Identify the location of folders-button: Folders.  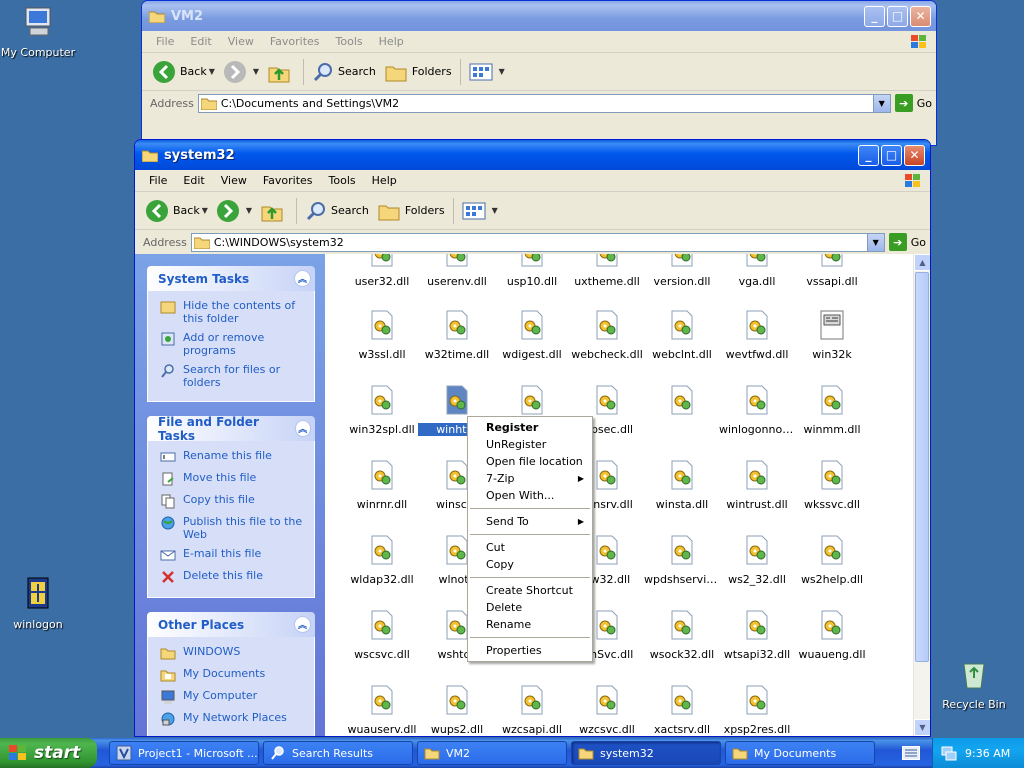
(418, 72).